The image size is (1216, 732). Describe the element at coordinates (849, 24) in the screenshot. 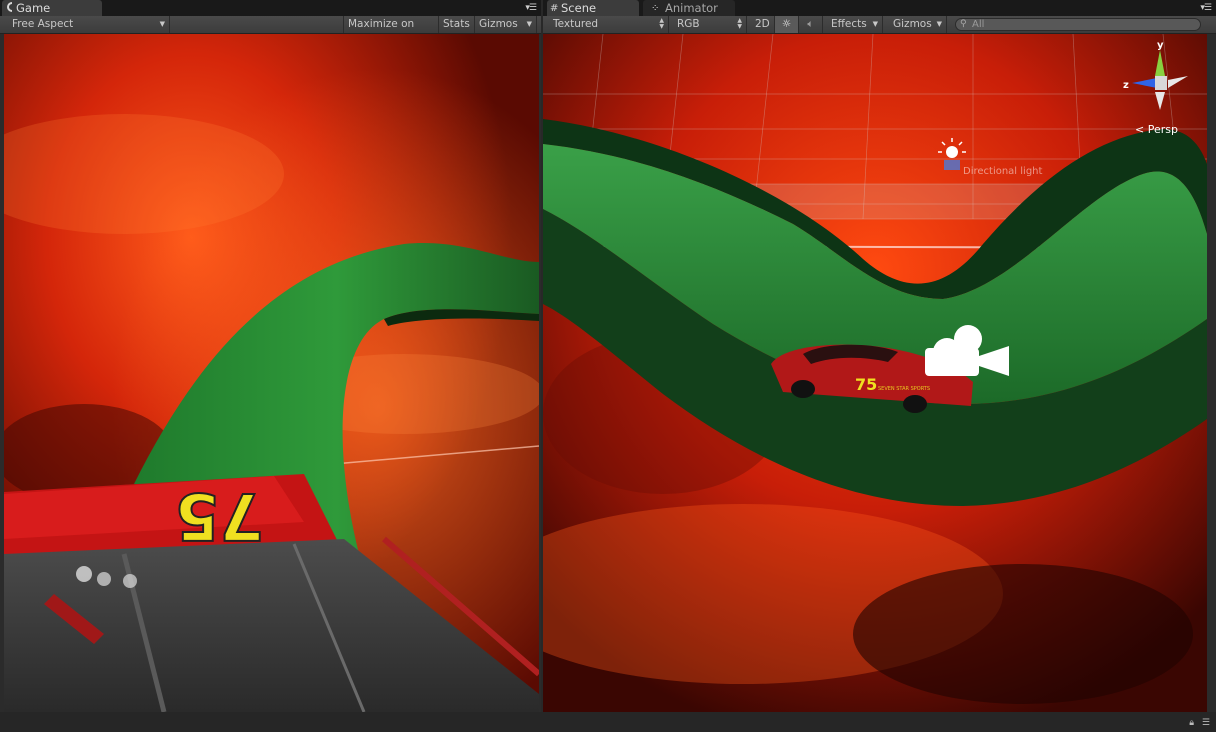

I see `effects-label: Effects` at that location.